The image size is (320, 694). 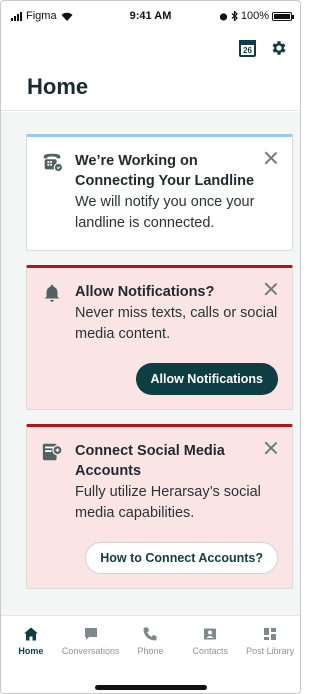 What do you see at coordinates (53, 163) in the screenshot?
I see `landline-phone-icon` at bounding box center [53, 163].